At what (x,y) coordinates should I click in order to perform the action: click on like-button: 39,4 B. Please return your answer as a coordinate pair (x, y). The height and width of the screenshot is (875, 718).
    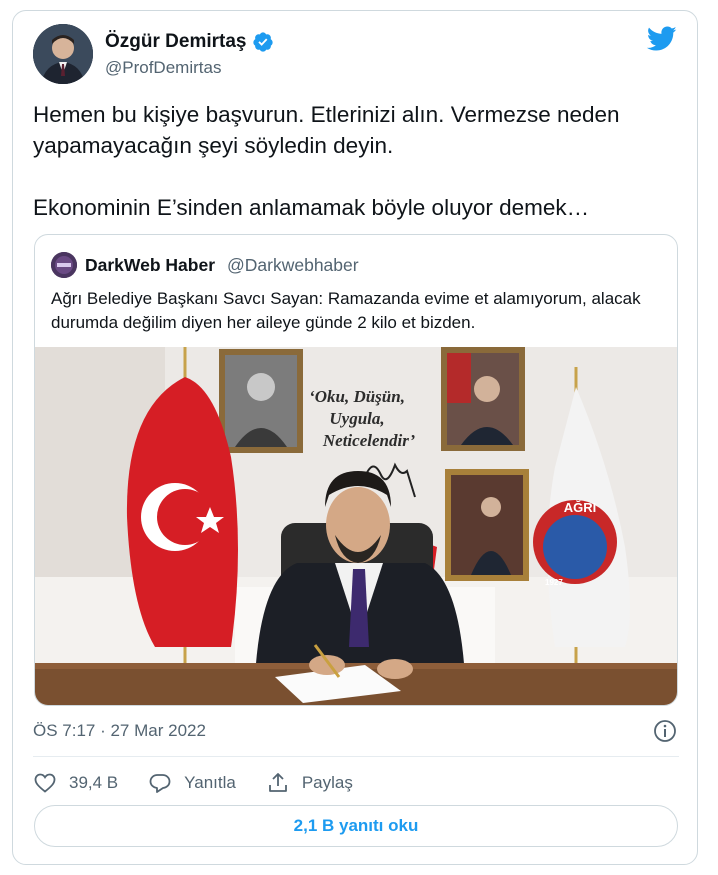
    Looking at the image, I should click on (75, 783).